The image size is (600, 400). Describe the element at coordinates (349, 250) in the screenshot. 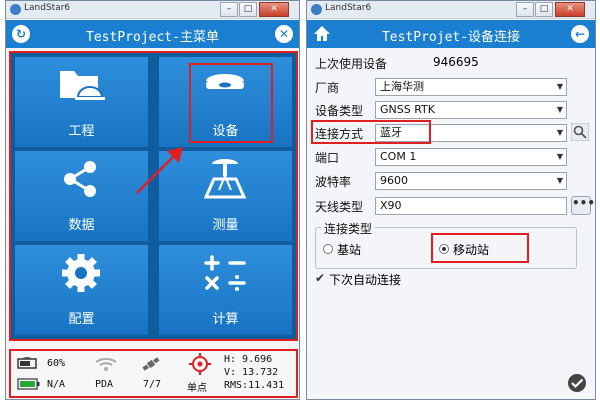

I see `radio-base-label: 基站` at that location.